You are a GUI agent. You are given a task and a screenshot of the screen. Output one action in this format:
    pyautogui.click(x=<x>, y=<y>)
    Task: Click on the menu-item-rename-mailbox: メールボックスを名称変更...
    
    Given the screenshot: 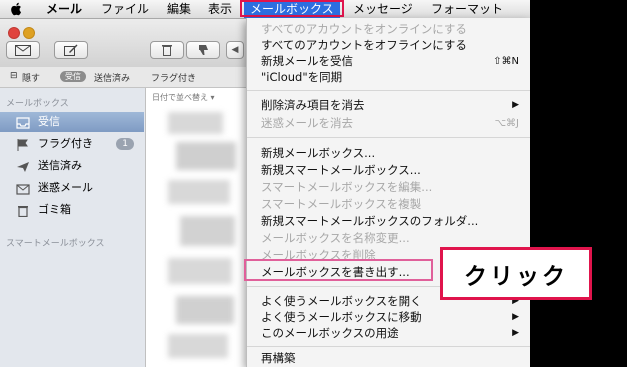 What is the action you would take?
    pyautogui.click(x=388, y=238)
    